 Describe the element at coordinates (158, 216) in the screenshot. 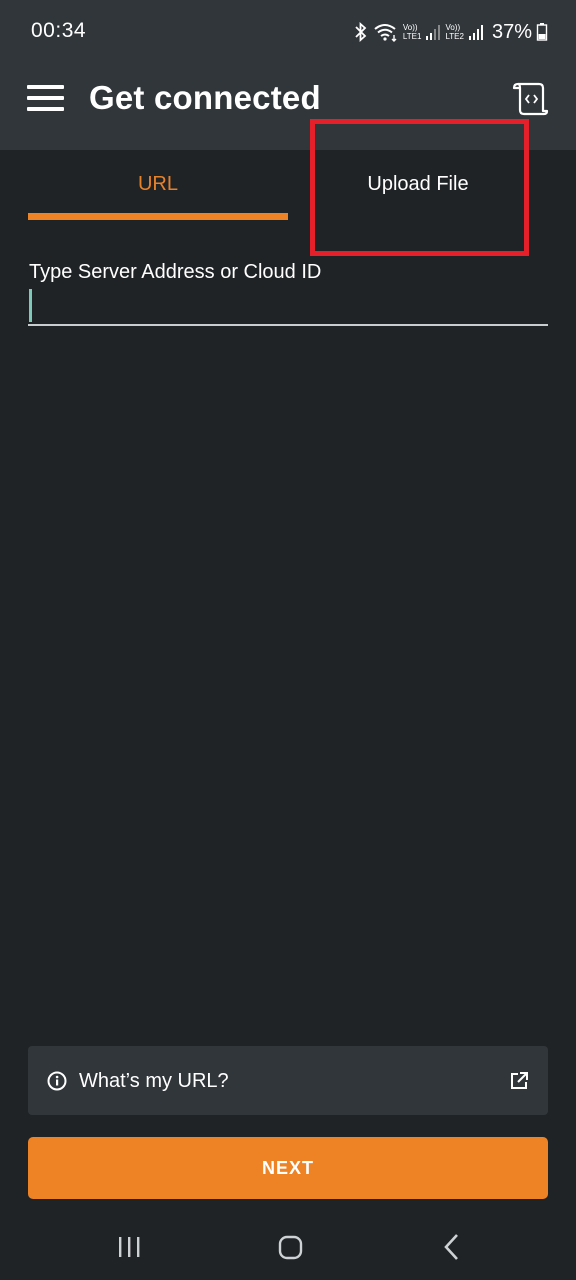

I see `tab-selected-indicator` at that location.